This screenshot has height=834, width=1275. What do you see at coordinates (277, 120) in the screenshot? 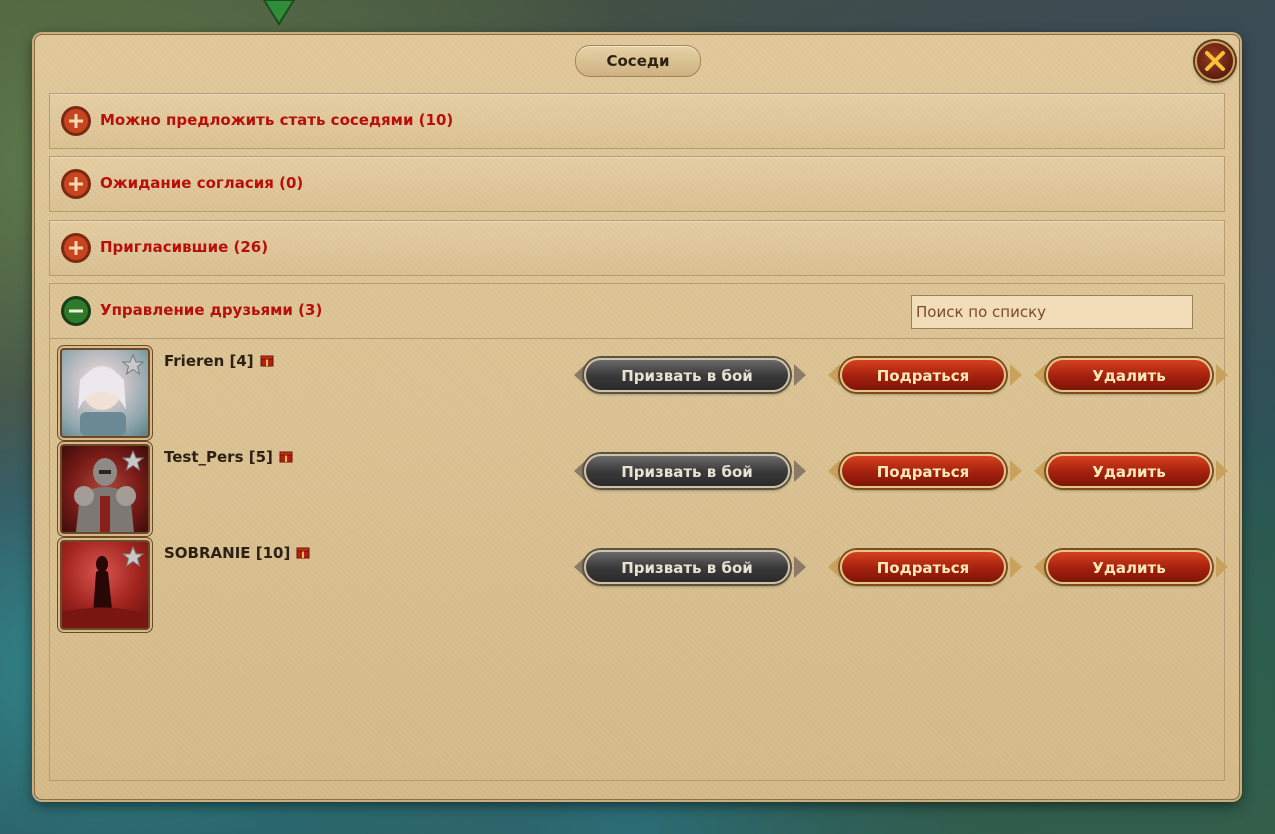
I see `section-label: Можно предложить стать соседями (10)` at bounding box center [277, 120].